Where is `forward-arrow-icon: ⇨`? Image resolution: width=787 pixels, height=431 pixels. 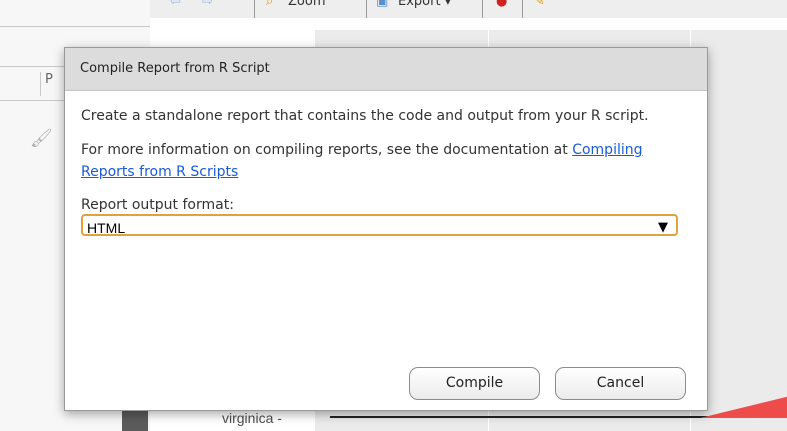
forward-arrow-icon: ⇨ is located at coordinates (207, 4).